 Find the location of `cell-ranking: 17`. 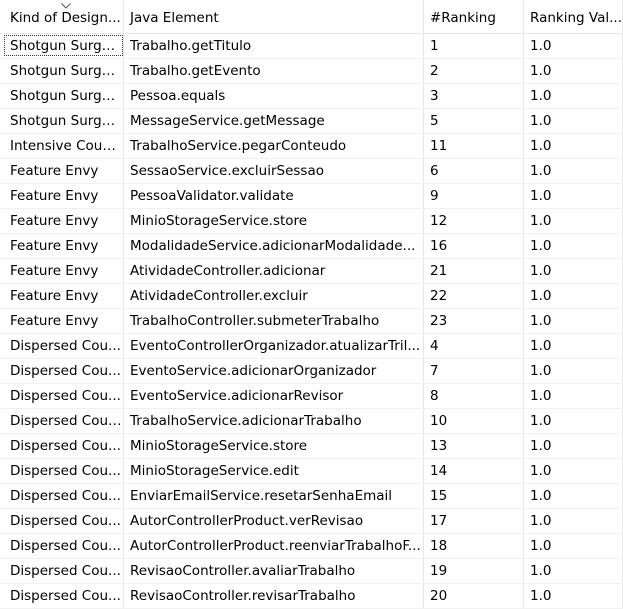

cell-ranking: 17 is located at coordinates (474, 521).